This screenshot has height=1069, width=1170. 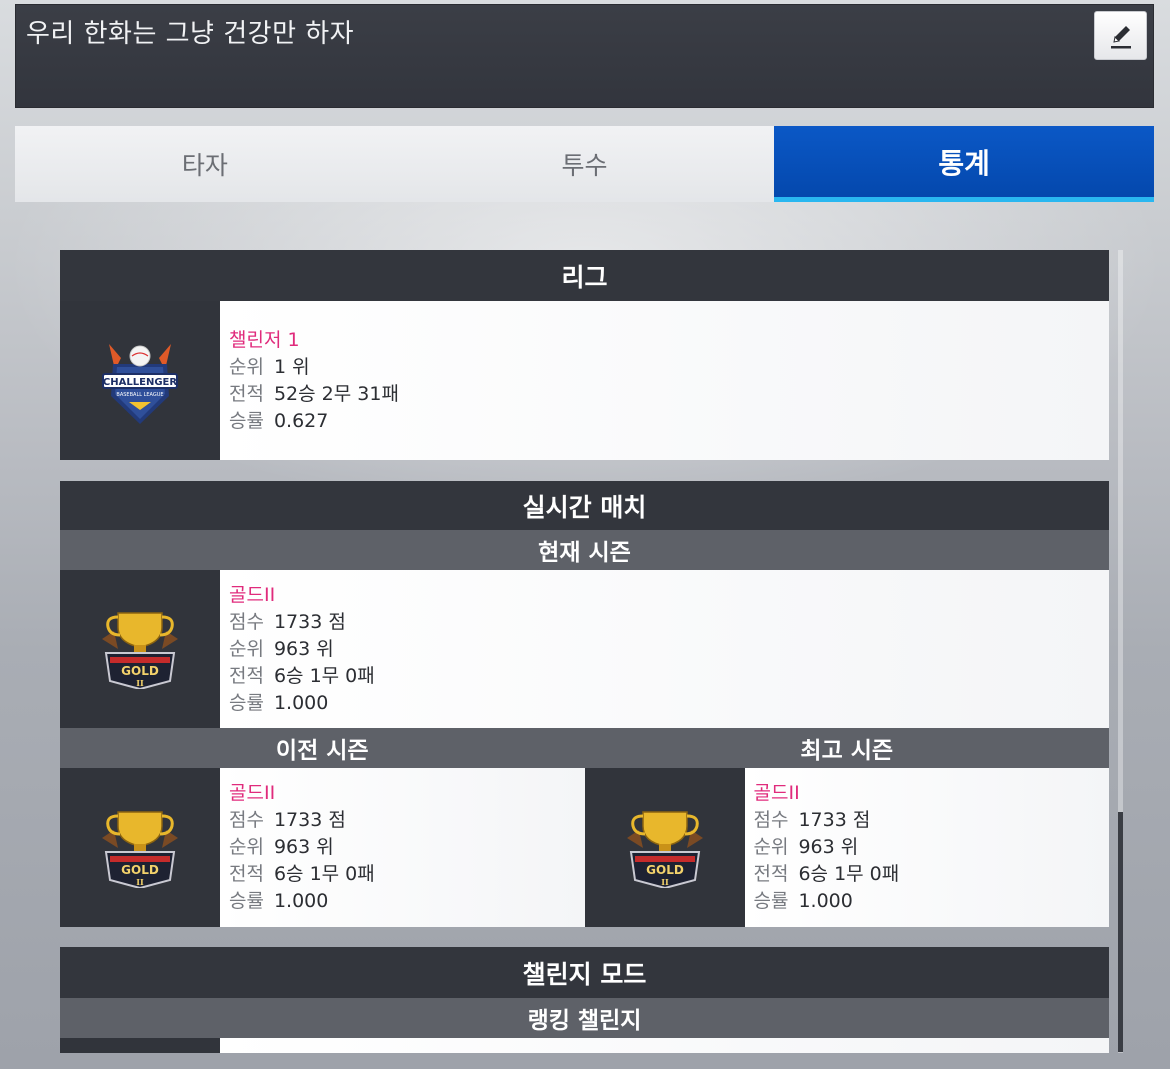 I want to click on league-rank: 순위 1 위, so click(x=269, y=366).